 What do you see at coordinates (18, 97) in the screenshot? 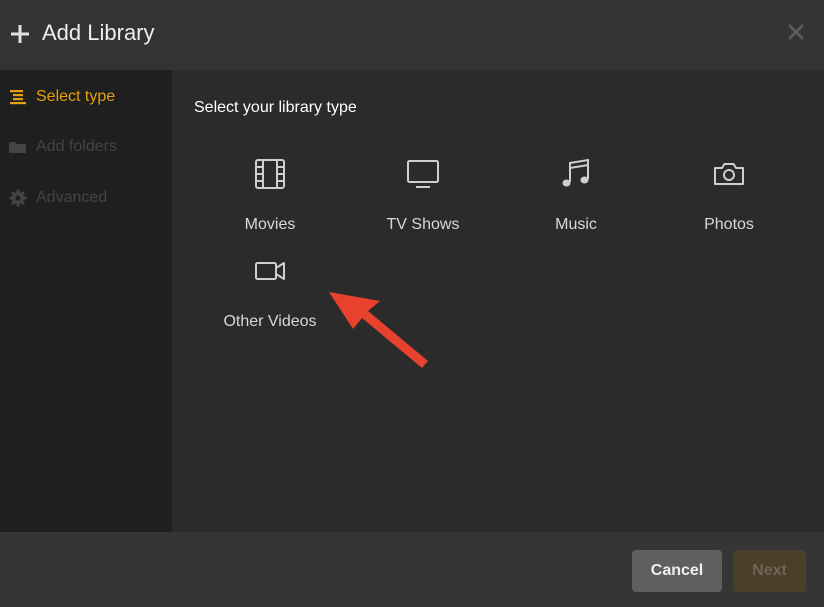
I see `list-icon` at bounding box center [18, 97].